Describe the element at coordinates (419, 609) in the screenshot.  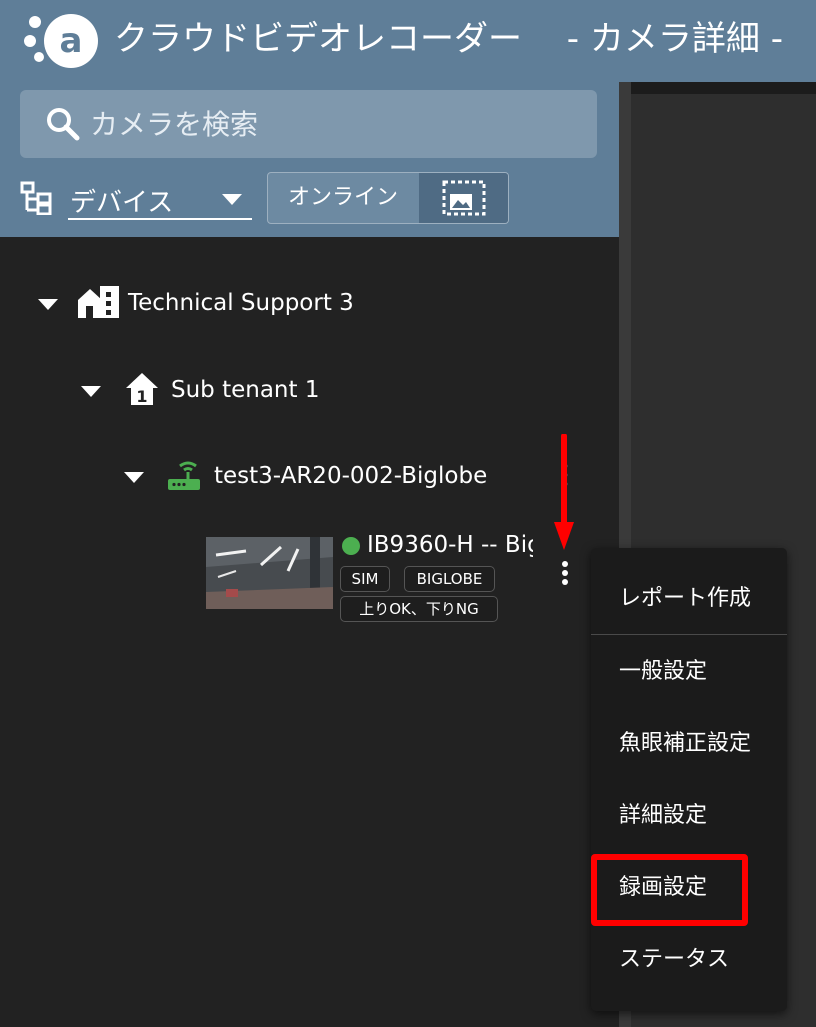
I see `tag-connection-status: 上りOK、下りNG` at that location.